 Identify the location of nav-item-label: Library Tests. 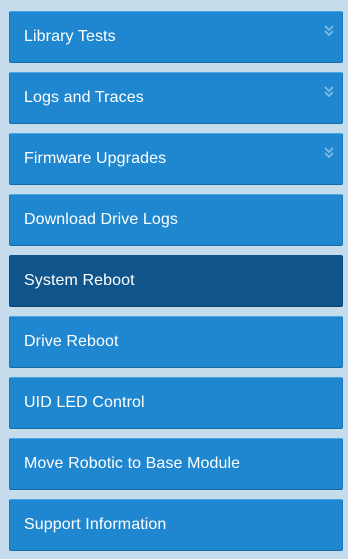
(70, 36).